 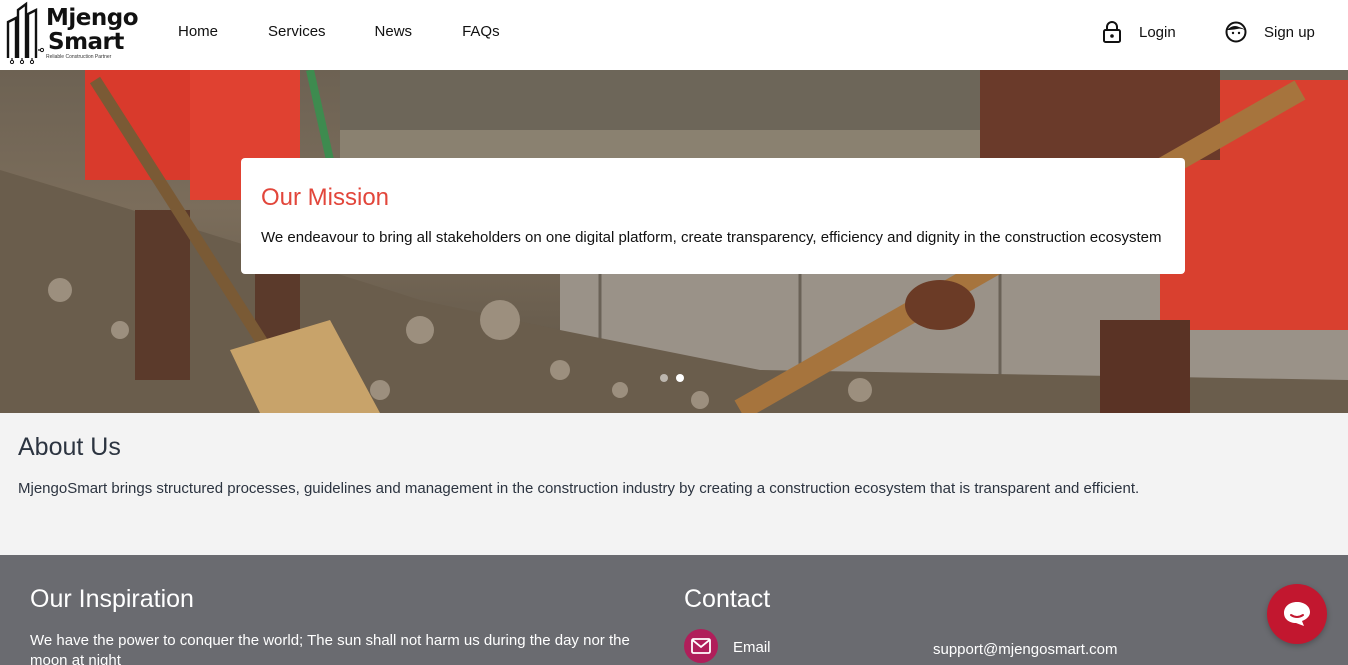 I want to click on login-label: Login, so click(x=1157, y=32).